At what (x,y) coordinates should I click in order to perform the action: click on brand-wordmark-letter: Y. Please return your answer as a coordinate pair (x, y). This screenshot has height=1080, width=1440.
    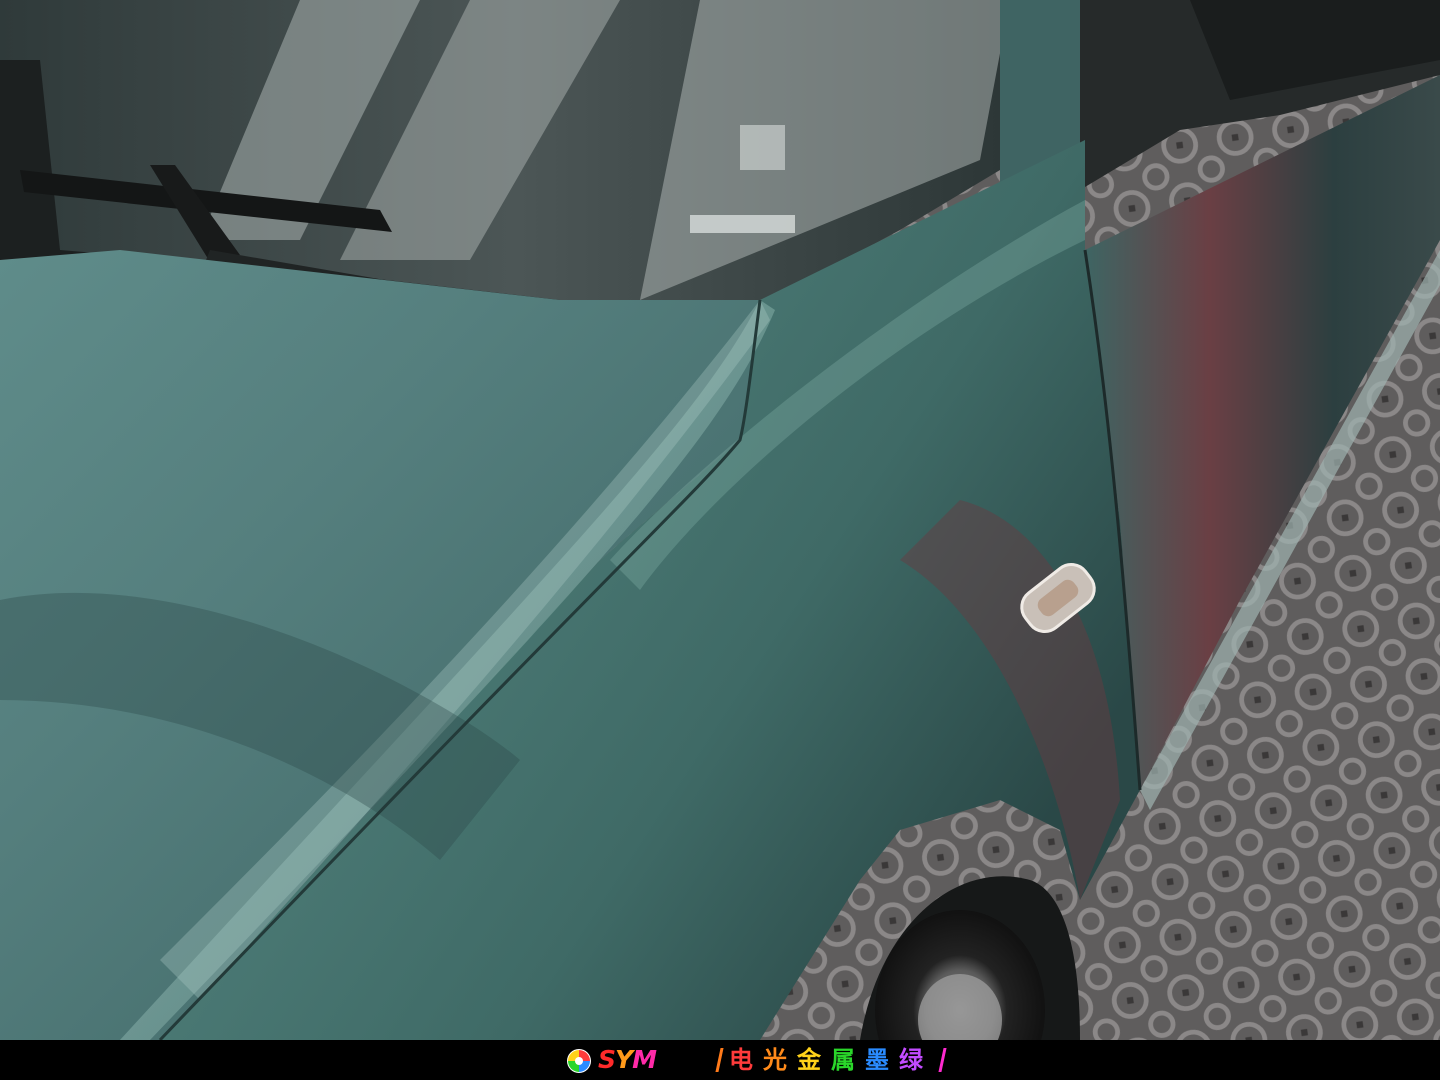
    Looking at the image, I should click on (624, 1059).